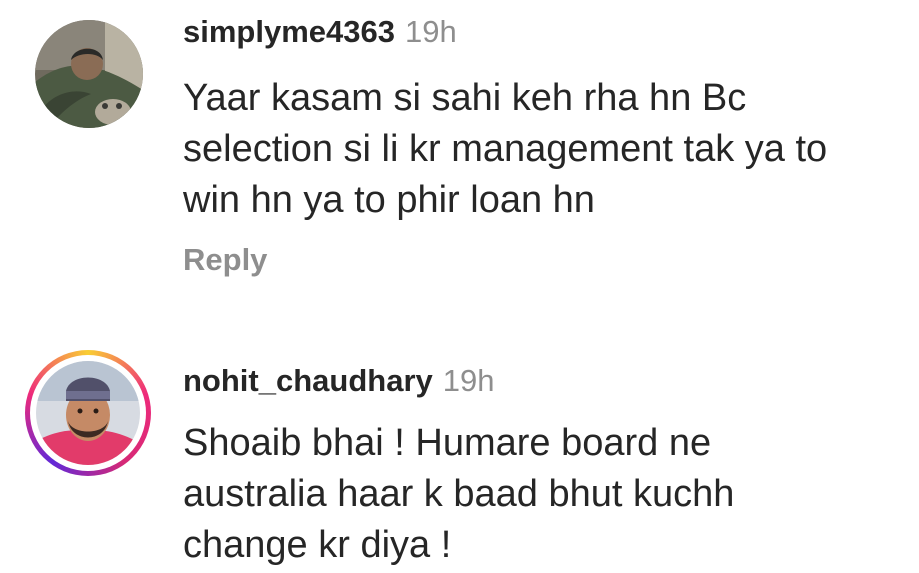 The image size is (919, 573). Describe the element at coordinates (465, 98) in the screenshot. I see `comment-line: Yaar kasam si sahi keh rha hn Bc` at that location.